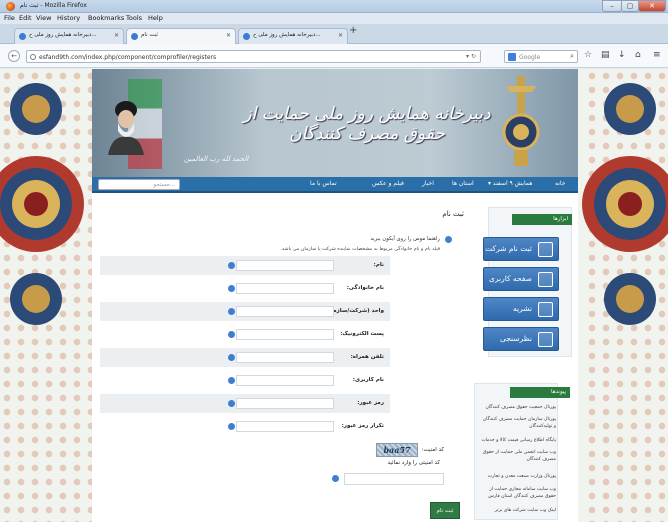 The image size is (668, 522). I want to click on menu-history: History, so click(68, 18).